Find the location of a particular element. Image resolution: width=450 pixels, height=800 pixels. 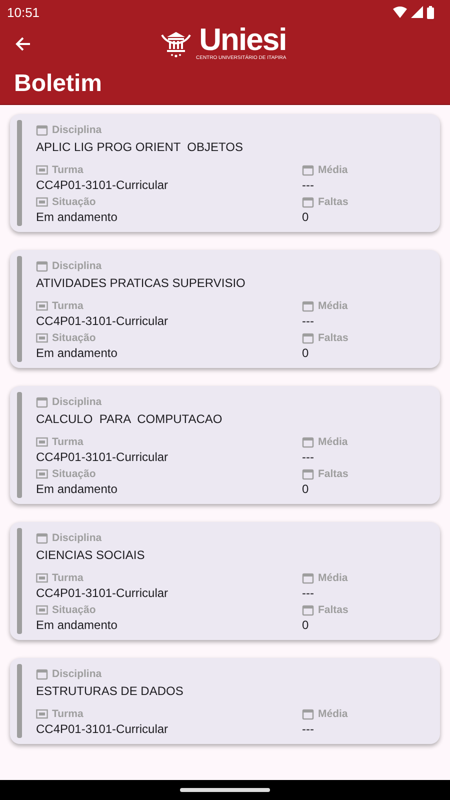

wifi-icon is located at coordinates (400, 12).